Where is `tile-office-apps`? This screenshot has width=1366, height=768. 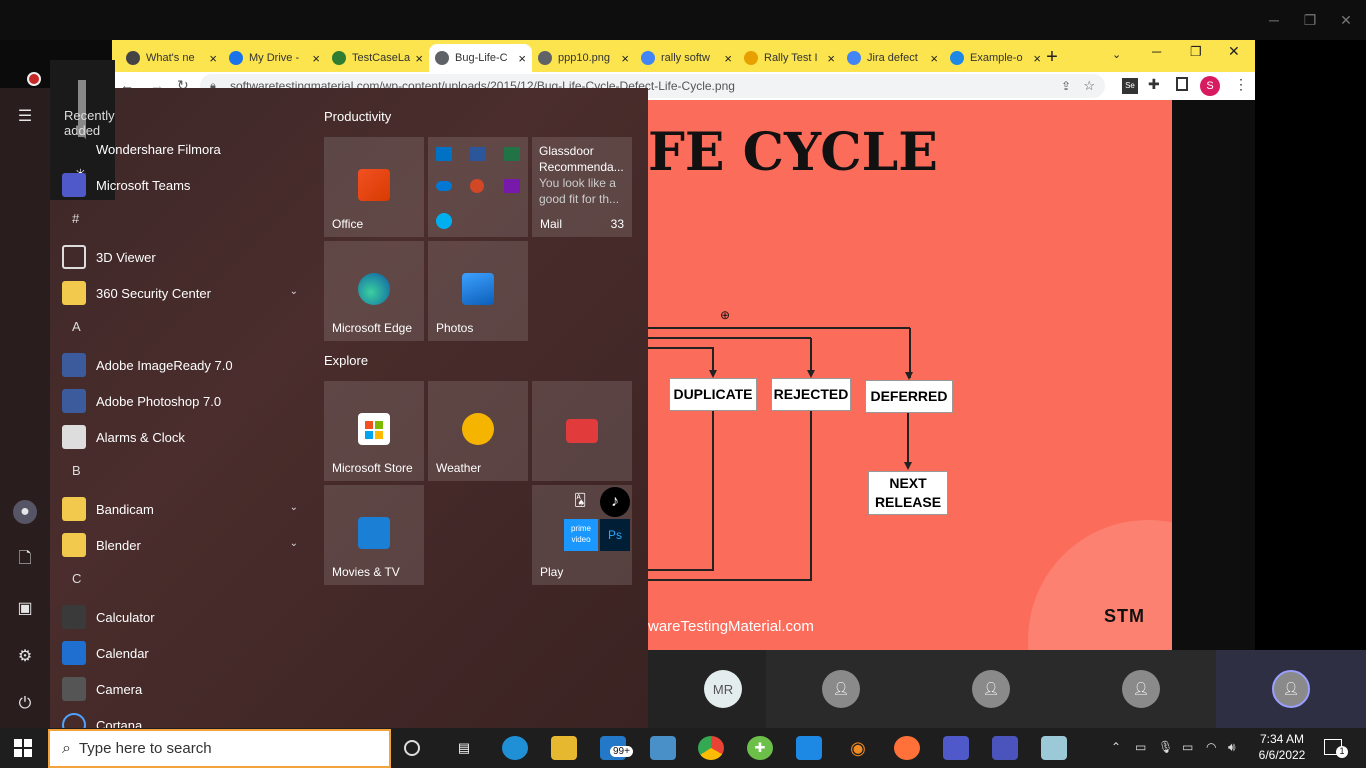
tile-office-apps is located at coordinates (478, 187).